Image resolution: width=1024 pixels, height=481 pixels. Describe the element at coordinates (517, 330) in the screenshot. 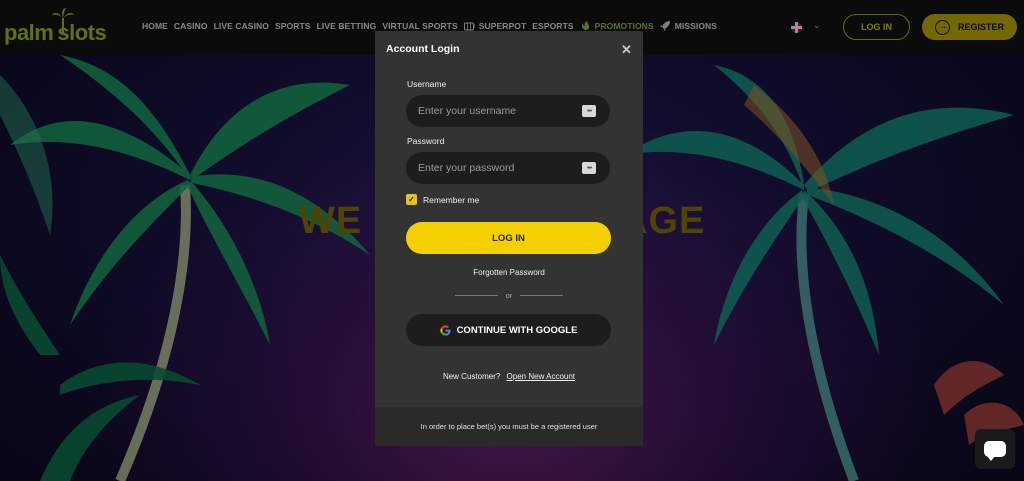

I see `google-button-label: CONTINUE WITH GOOGLE` at that location.